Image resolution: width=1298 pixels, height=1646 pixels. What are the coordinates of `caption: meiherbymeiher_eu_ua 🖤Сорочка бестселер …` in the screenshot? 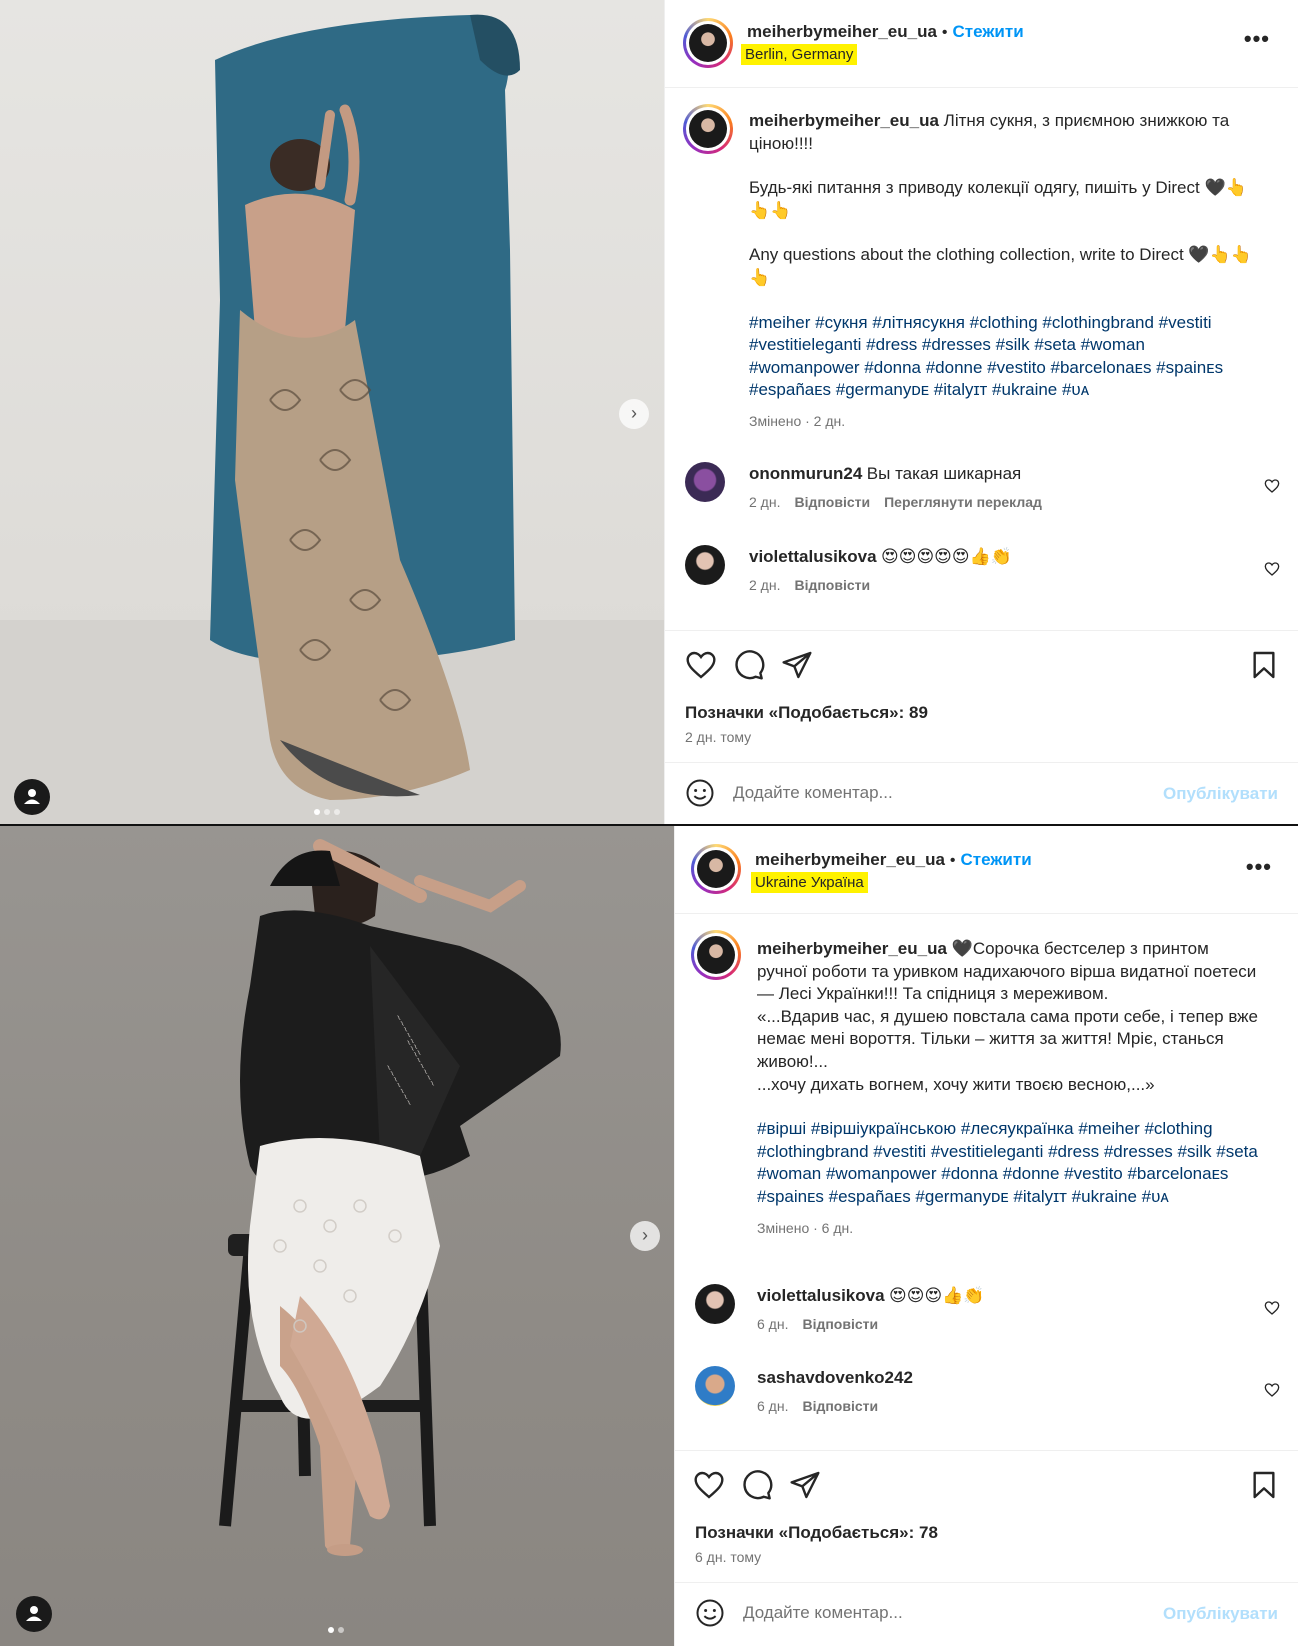 It's located at (1009, 1088).